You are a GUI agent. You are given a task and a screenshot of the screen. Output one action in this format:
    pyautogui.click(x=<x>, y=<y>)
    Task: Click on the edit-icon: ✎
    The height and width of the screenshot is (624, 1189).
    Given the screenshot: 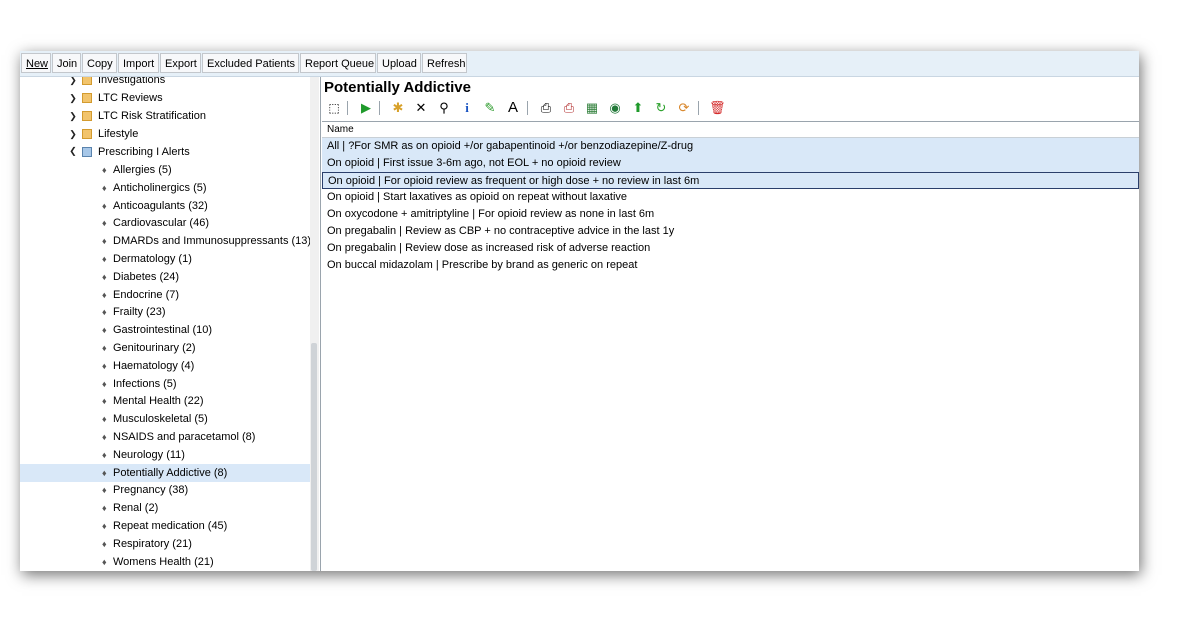 What is the action you would take?
    pyautogui.click(x=490, y=108)
    